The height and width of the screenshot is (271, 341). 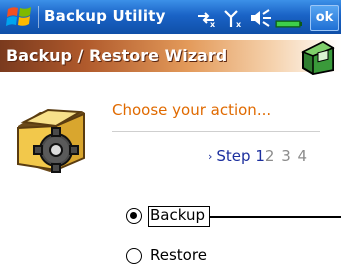 I want to click on folder-gear-icon, so click(x=51, y=140).